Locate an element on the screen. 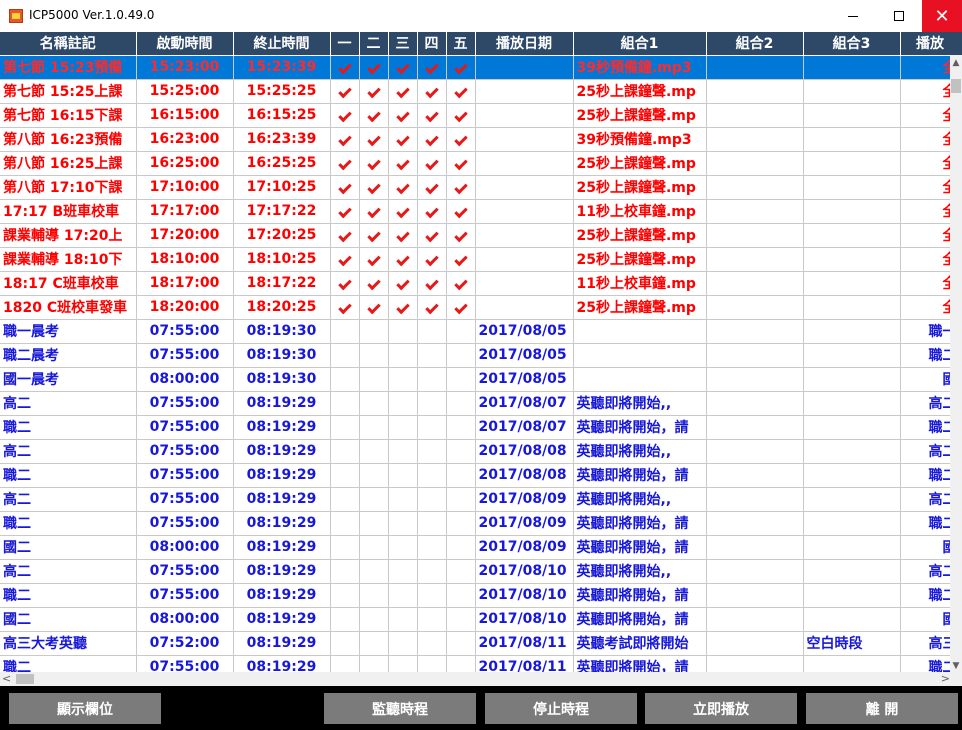  table-row: 職二07:55:0008:19:292017/08/08英聽即將開始，請職二 is located at coordinates (475, 475).